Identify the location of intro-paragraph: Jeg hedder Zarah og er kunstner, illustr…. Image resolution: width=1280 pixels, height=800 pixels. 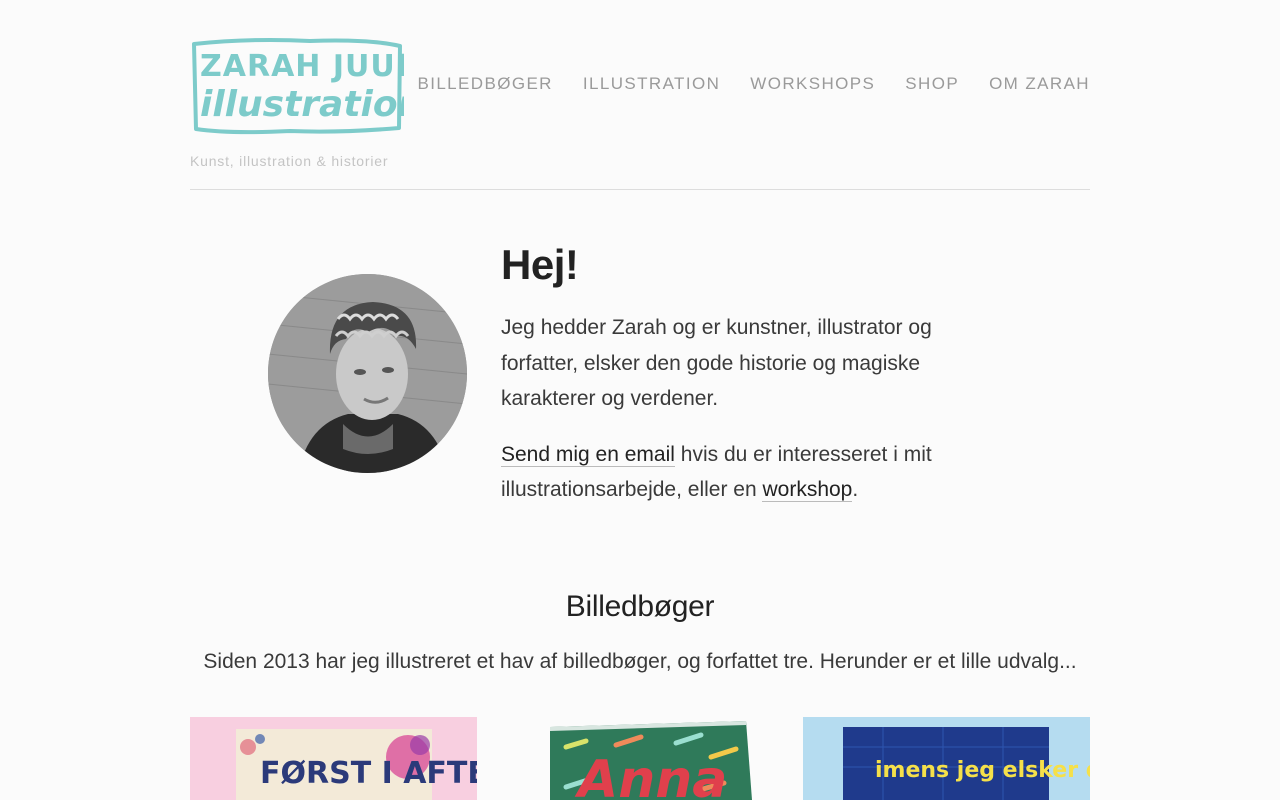
(716, 363).